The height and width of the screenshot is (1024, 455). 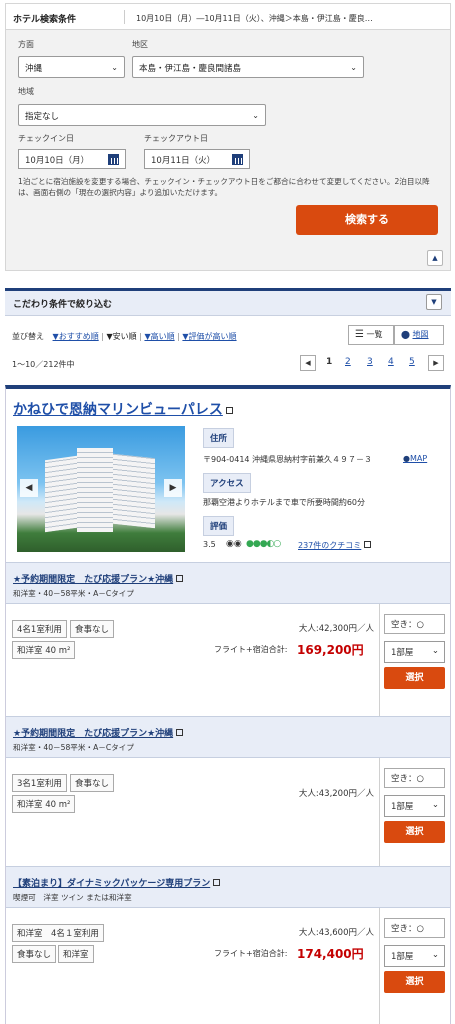 What do you see at coordinates (39, 783) in the screenshot?
I see `plan-chip: 3名1室利用` at bounding box center [39, 783].